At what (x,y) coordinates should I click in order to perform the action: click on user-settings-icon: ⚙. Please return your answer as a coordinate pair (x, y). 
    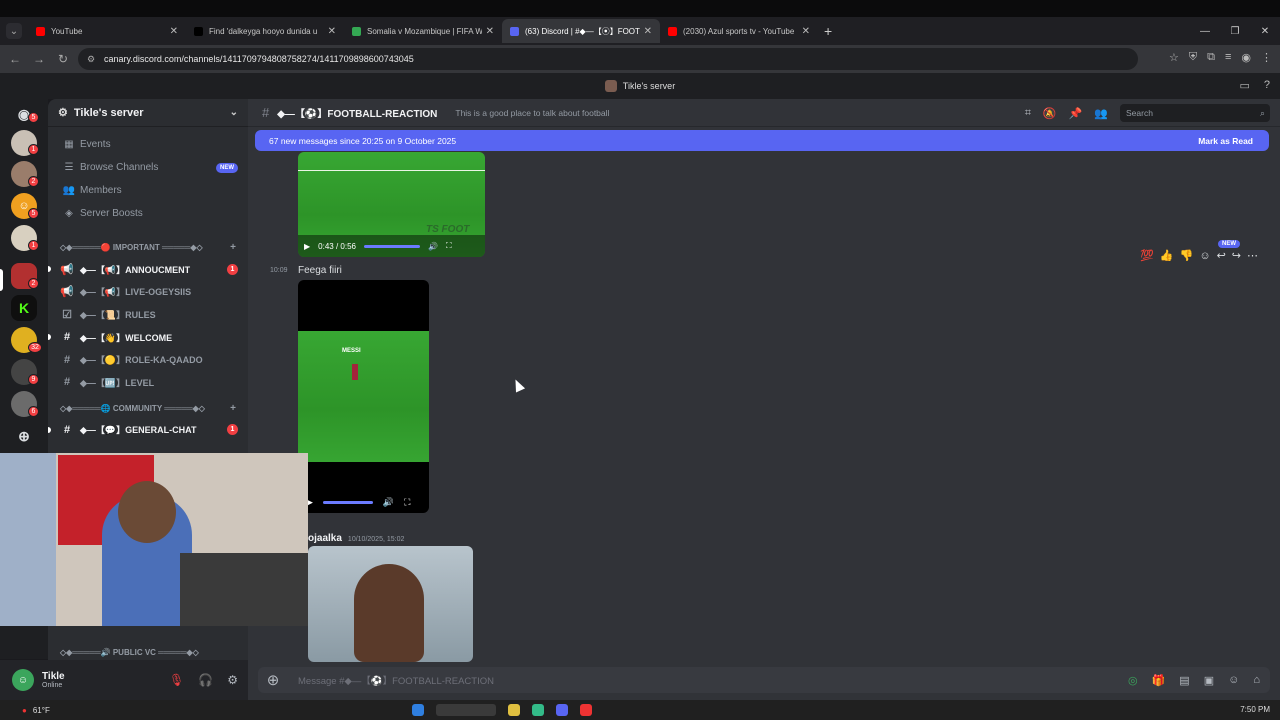
    Looking at the image, I should click on (232, 680).